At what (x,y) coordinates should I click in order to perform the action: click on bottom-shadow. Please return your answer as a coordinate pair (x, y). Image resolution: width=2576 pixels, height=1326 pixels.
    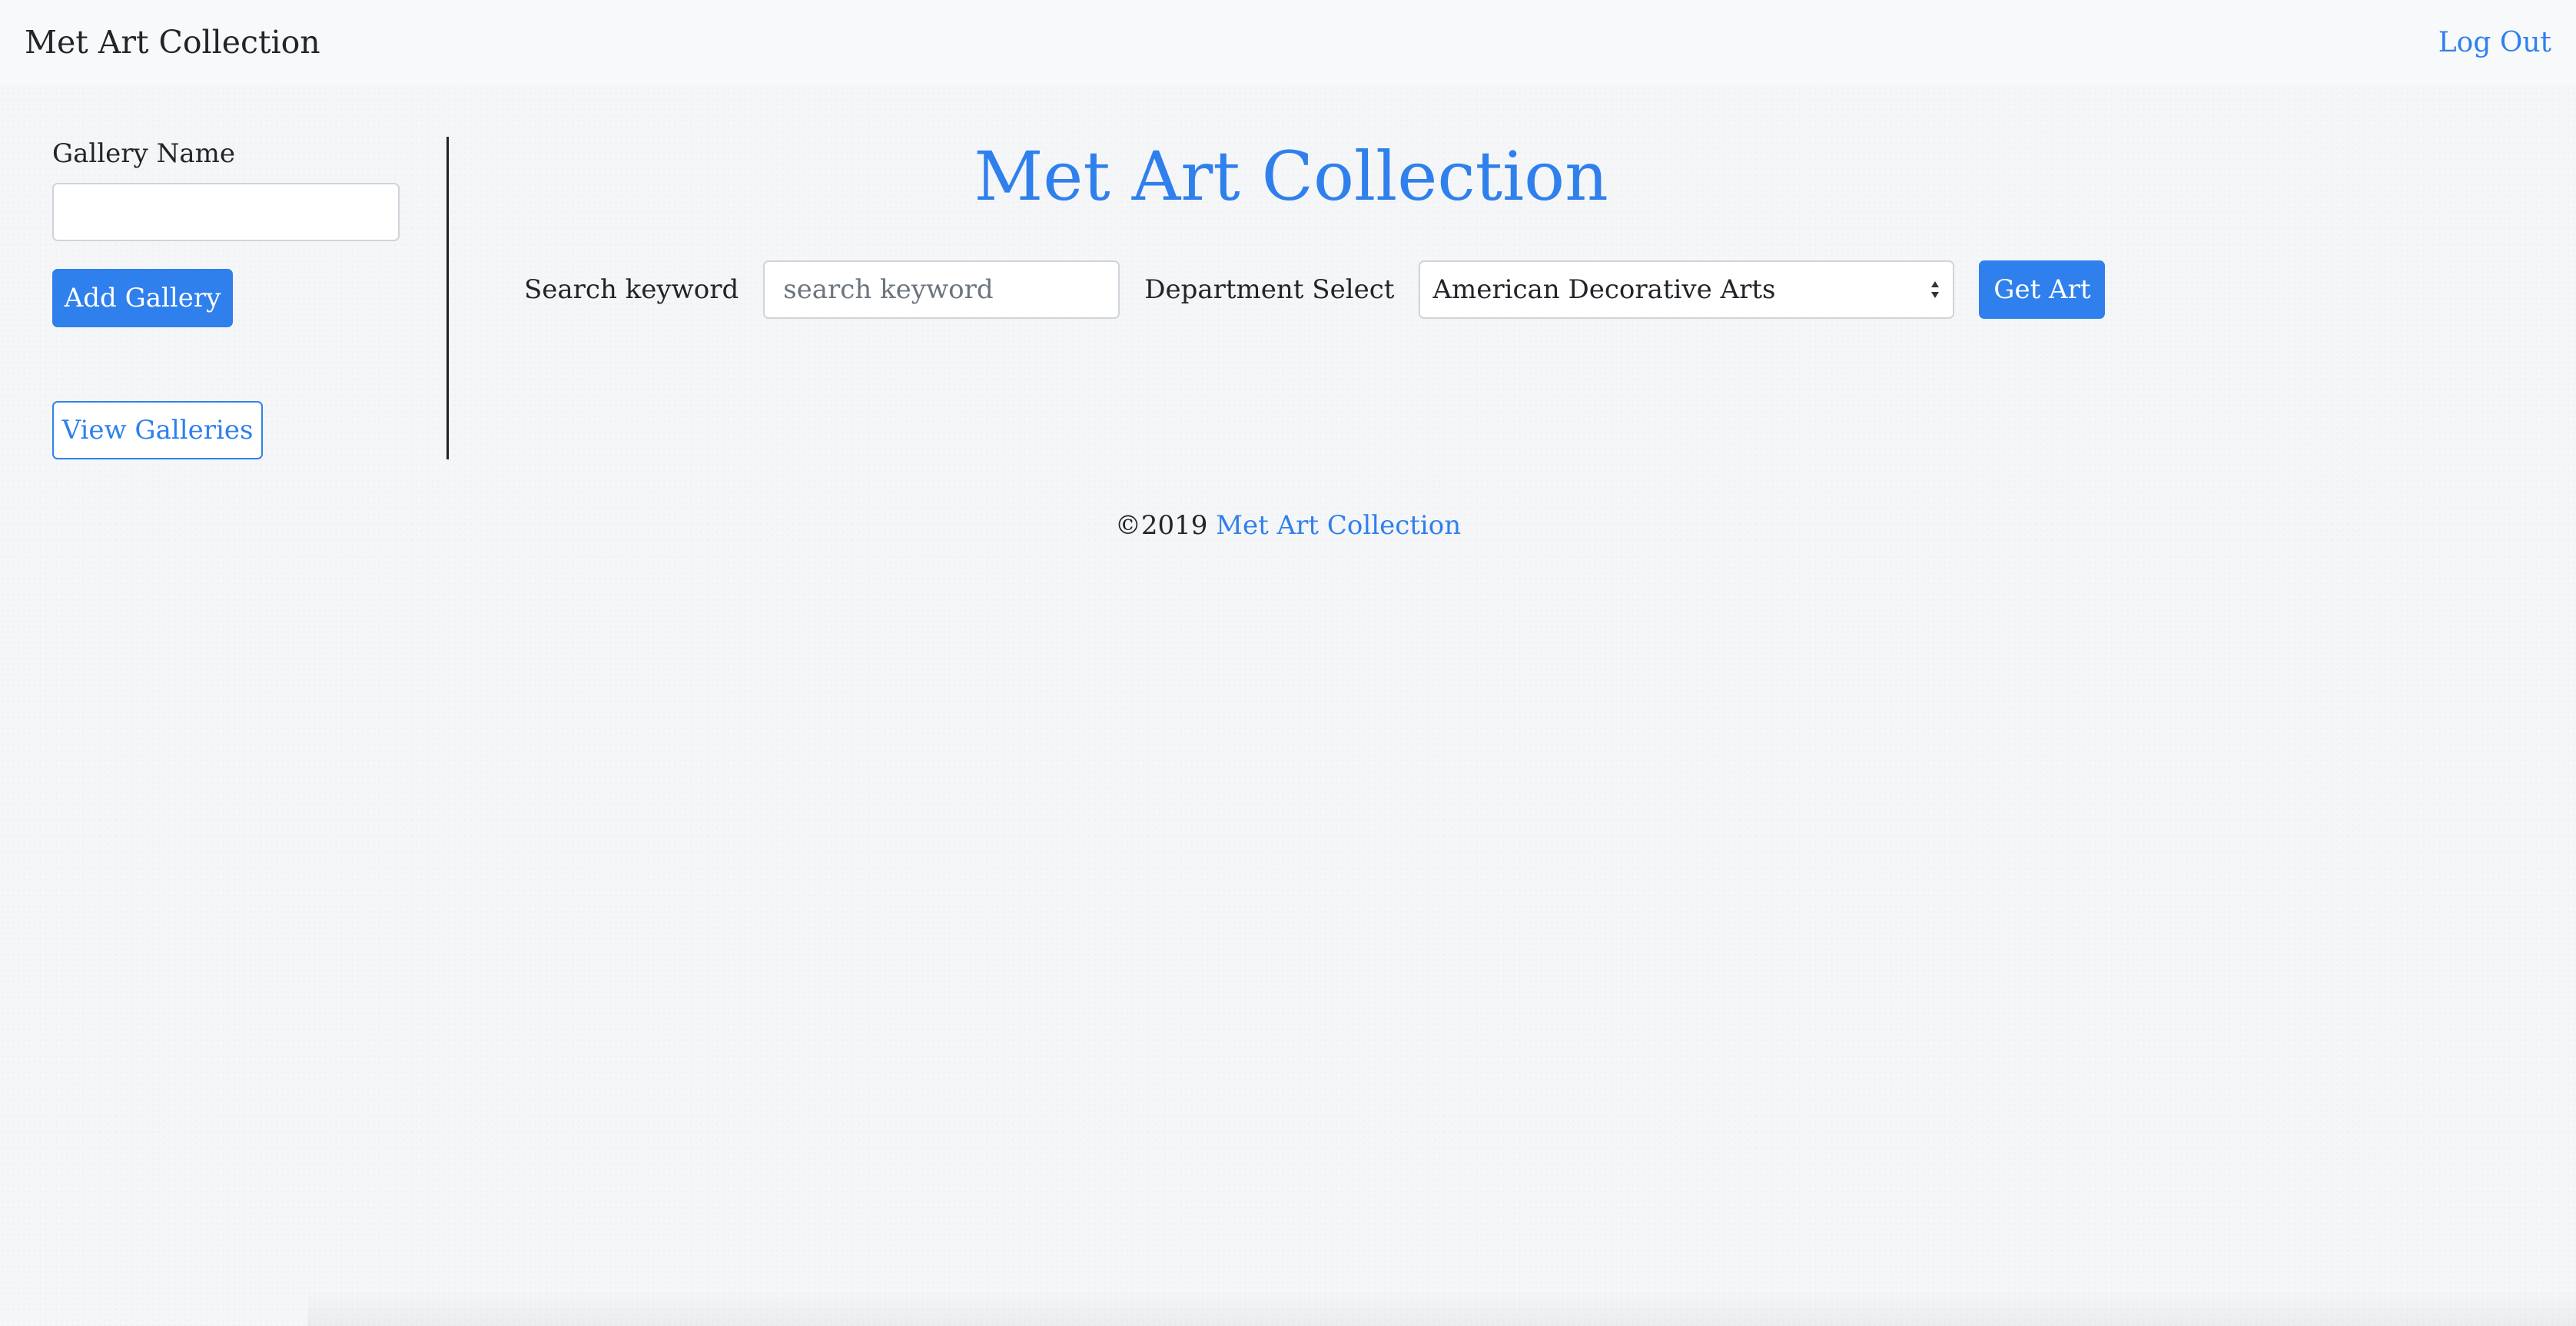
    Looking at the image, I should click on (1441, 1309).